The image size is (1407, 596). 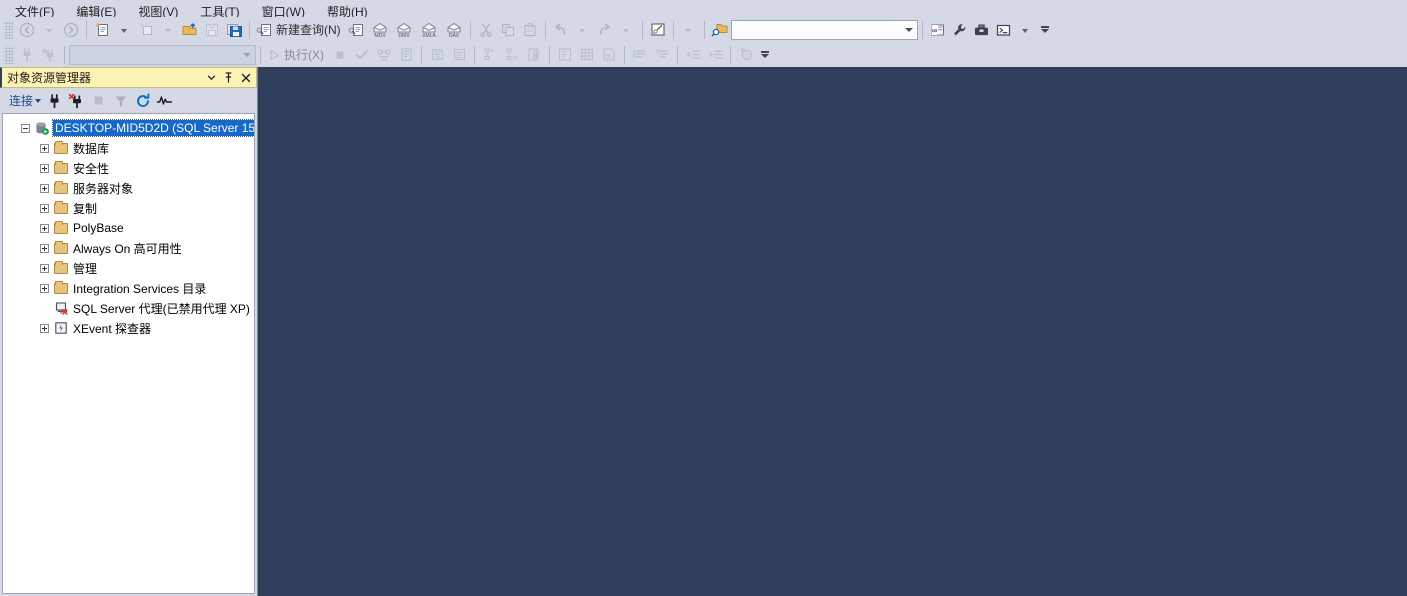 I want to click on cut-button, so click(x=486, y=30).